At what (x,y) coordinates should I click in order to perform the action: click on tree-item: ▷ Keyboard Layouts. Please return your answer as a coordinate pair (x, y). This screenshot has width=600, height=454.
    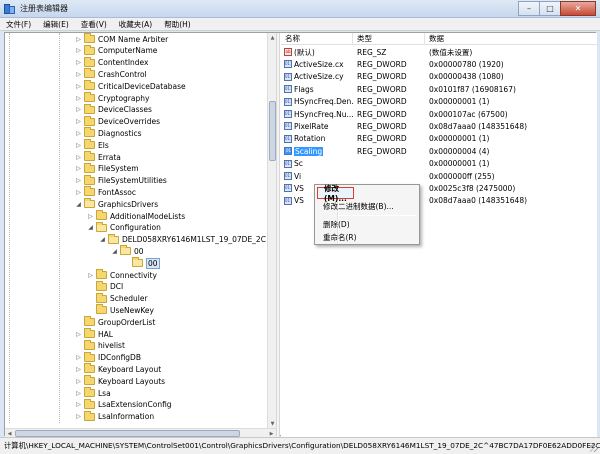
    Looking at the image, I should click on (120, 381).